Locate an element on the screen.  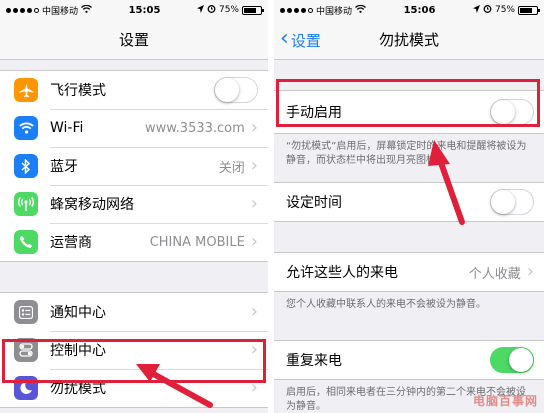
settings-row-repeat-calls: 重复来电 is located at coordinates (409, 360).